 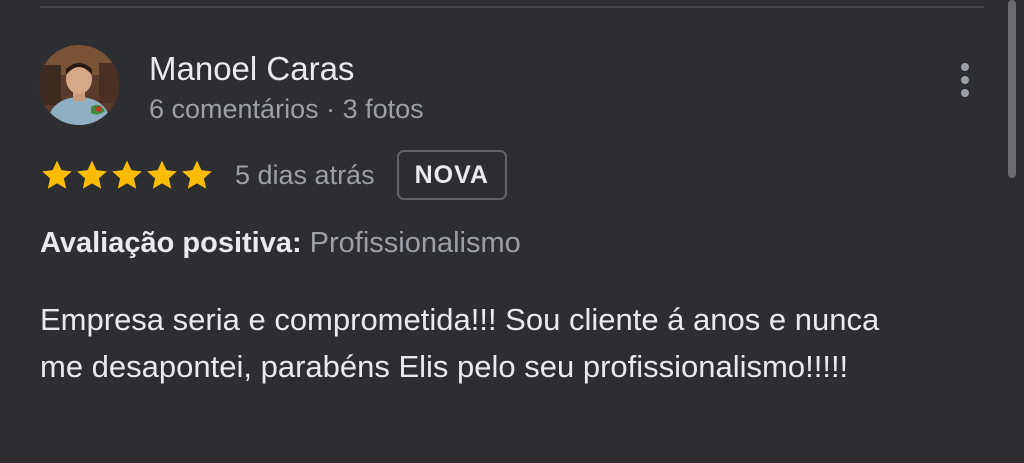 I want to click on positive-label: Avaliação positiva:, so click(x=171, y=243).